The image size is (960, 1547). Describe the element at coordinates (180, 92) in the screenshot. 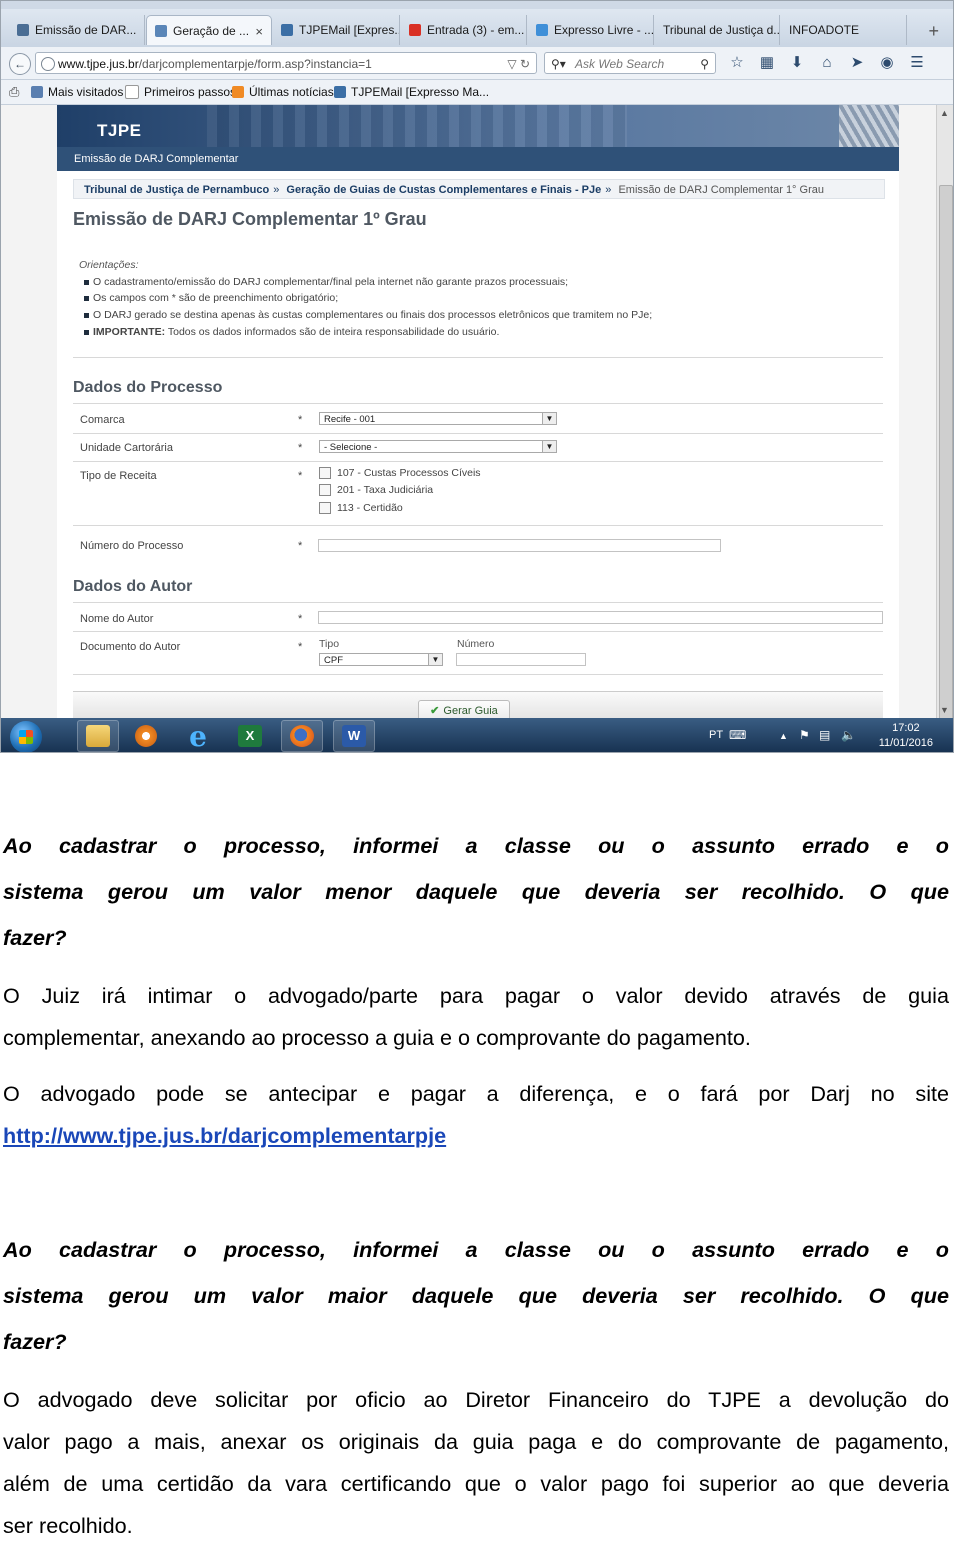

I see `bookmark-primeiros-passos: Primeiros passos` at that location.